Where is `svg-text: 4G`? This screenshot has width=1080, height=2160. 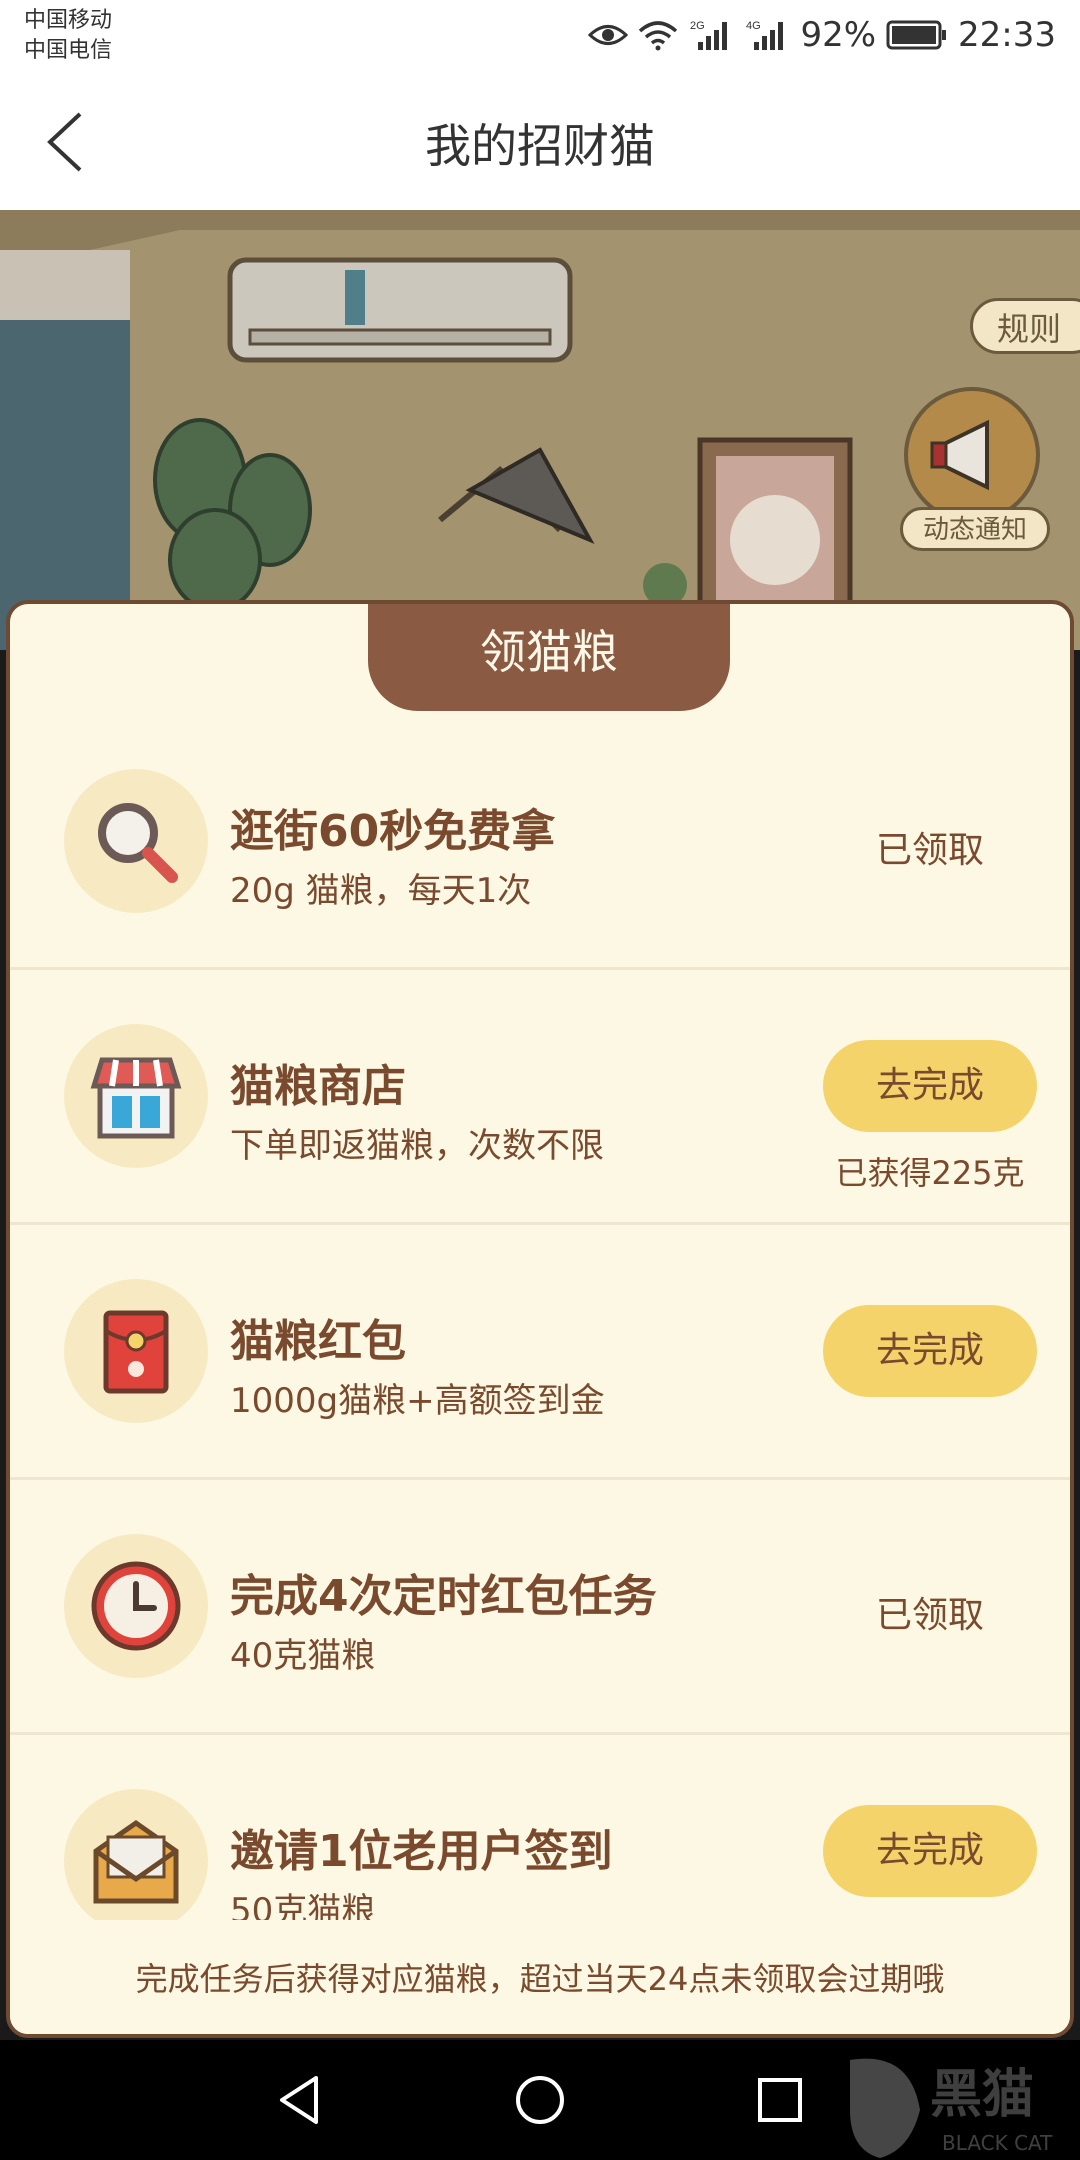
svg-text: 4G is located at coordinates (753, 26).